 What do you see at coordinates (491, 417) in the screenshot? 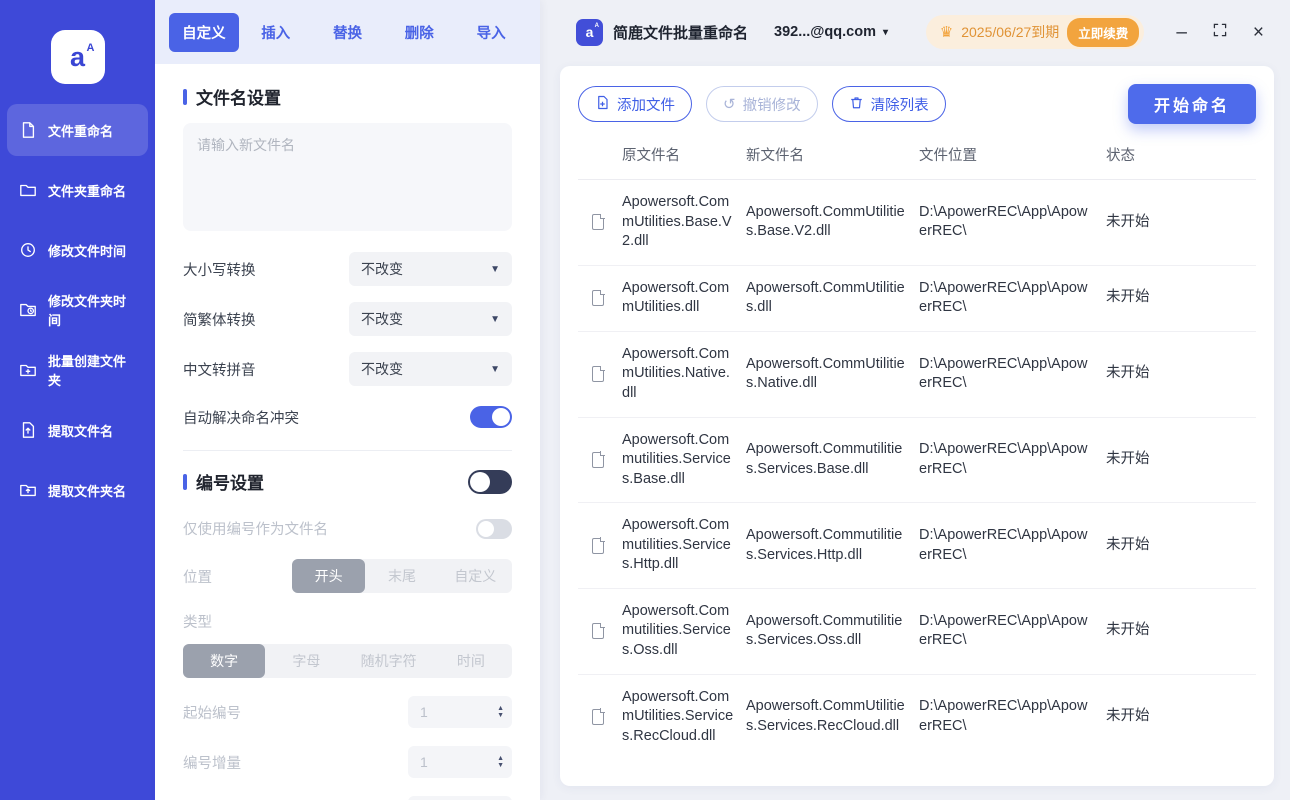
I see `auto-resolve-toggle` at bounding box center [491, 417].